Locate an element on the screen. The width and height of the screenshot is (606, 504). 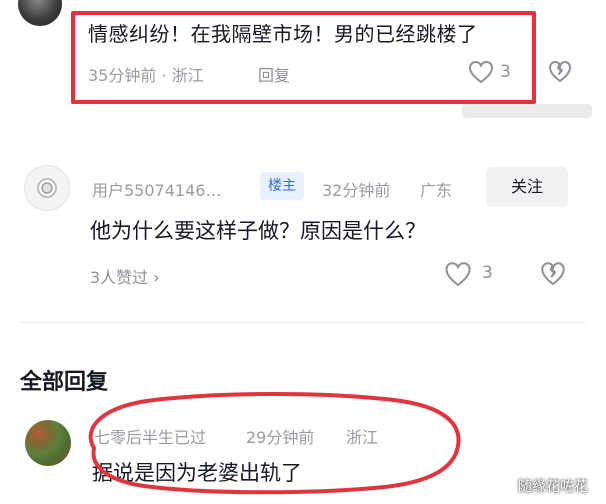
comment-time: 32分钟前 is located at coordinates (356, 190).